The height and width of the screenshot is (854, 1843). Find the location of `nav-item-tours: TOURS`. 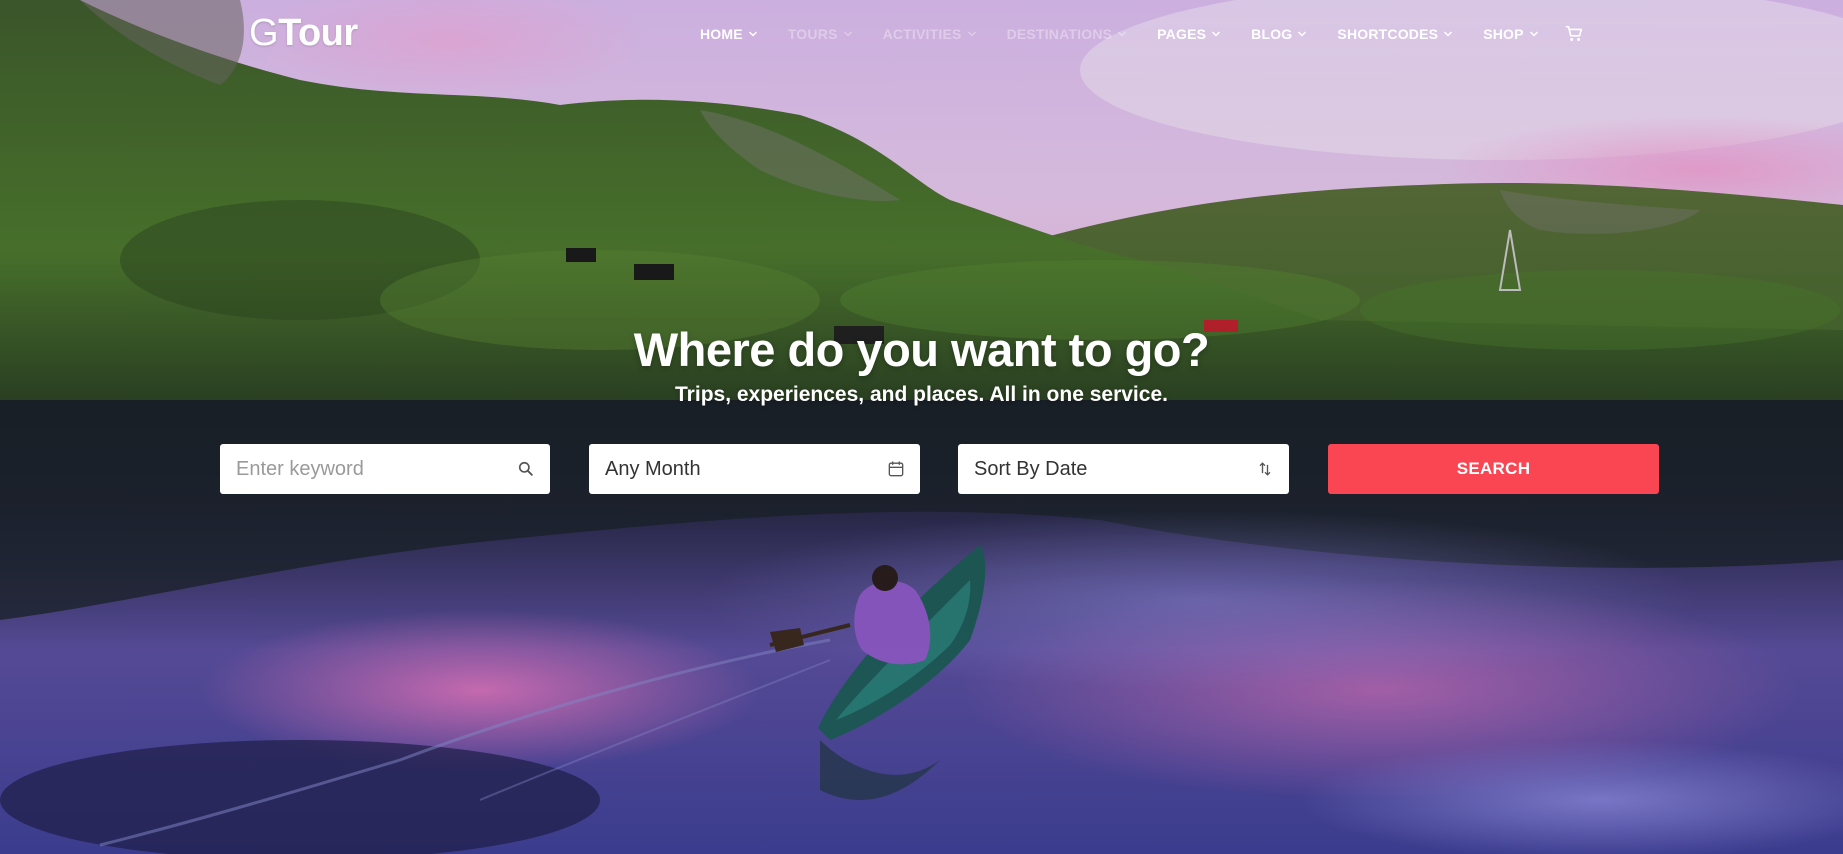

nav-item-tours: TOURS is located at coordinates (820, 34).